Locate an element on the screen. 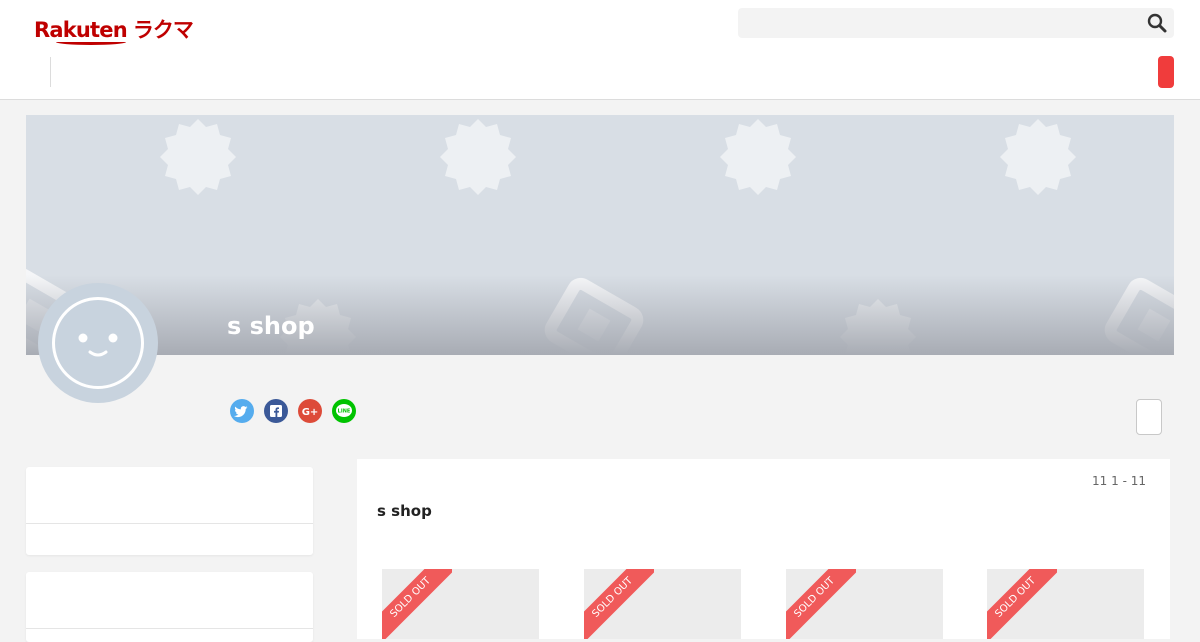 The width and height of the screenshot is (1200, 642). more-options-button is located at coordinates (1149, 417).